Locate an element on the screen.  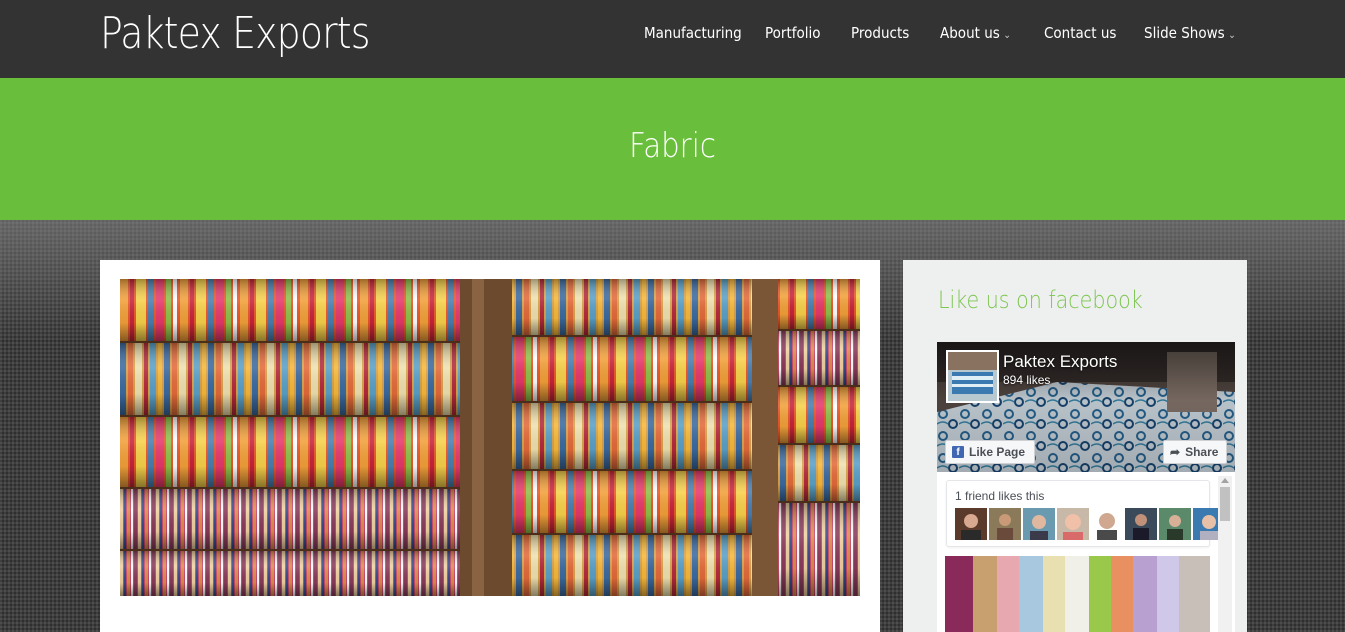
nav-label: About us is located at coordinates (970, 33).